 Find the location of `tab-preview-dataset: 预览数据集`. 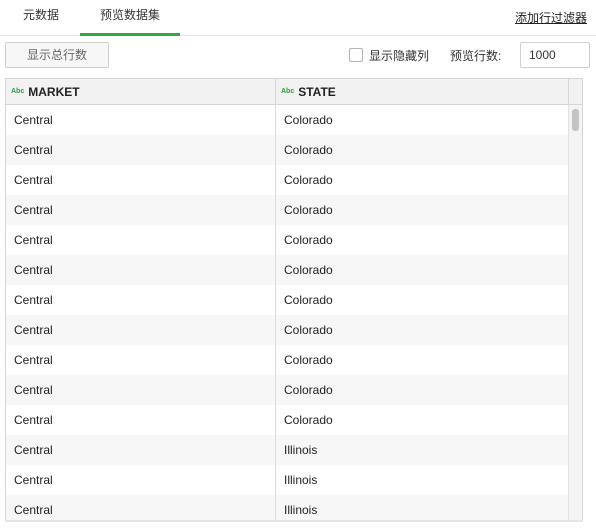

tab-preview-dataset: 预览数据集 is located at coordinates (130, 18).